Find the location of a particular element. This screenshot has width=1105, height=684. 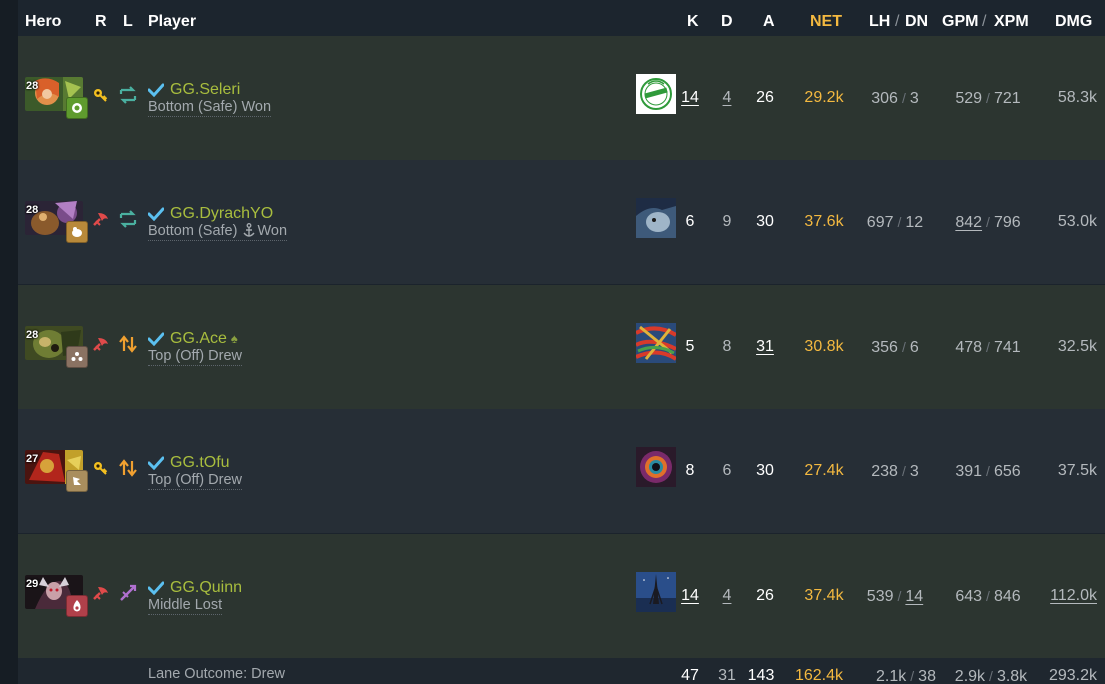

lane-outcome: Bottom (Safe) Won is located at coordinates (210, 108).